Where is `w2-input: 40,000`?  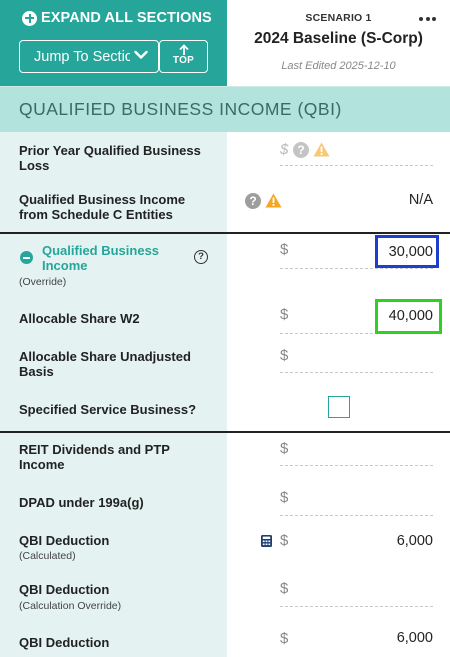 w2-input: 40,000 is located at coordinates (411, 316).